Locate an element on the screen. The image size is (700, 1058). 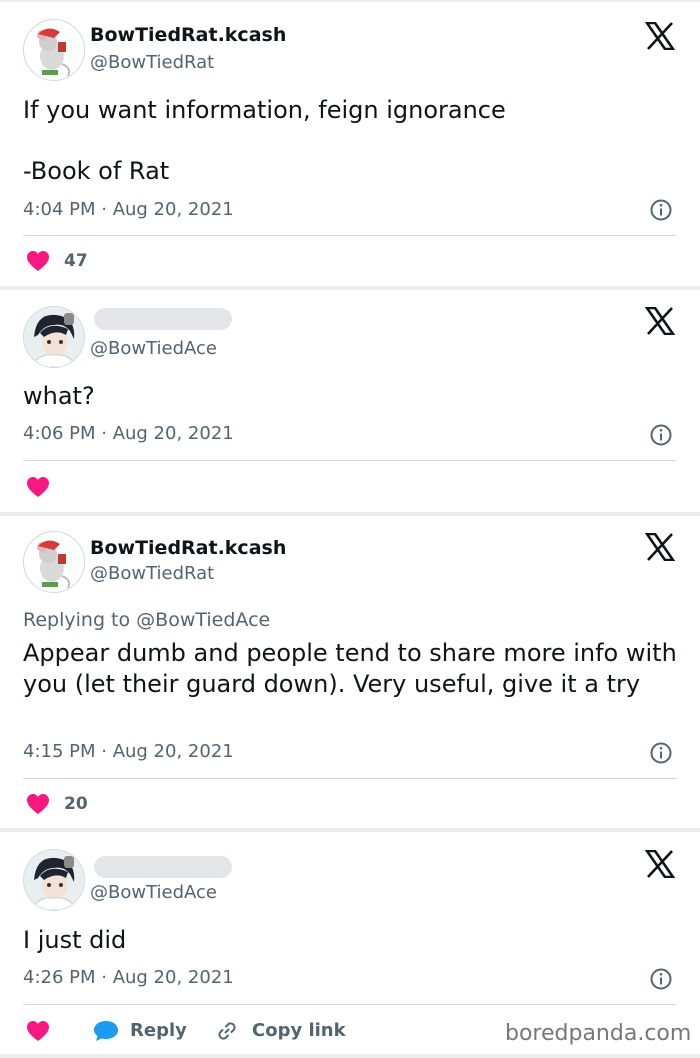
tweet-timestamp: 4:06 PM · Aug 20, 2021 is located at coordinates (128, 433).